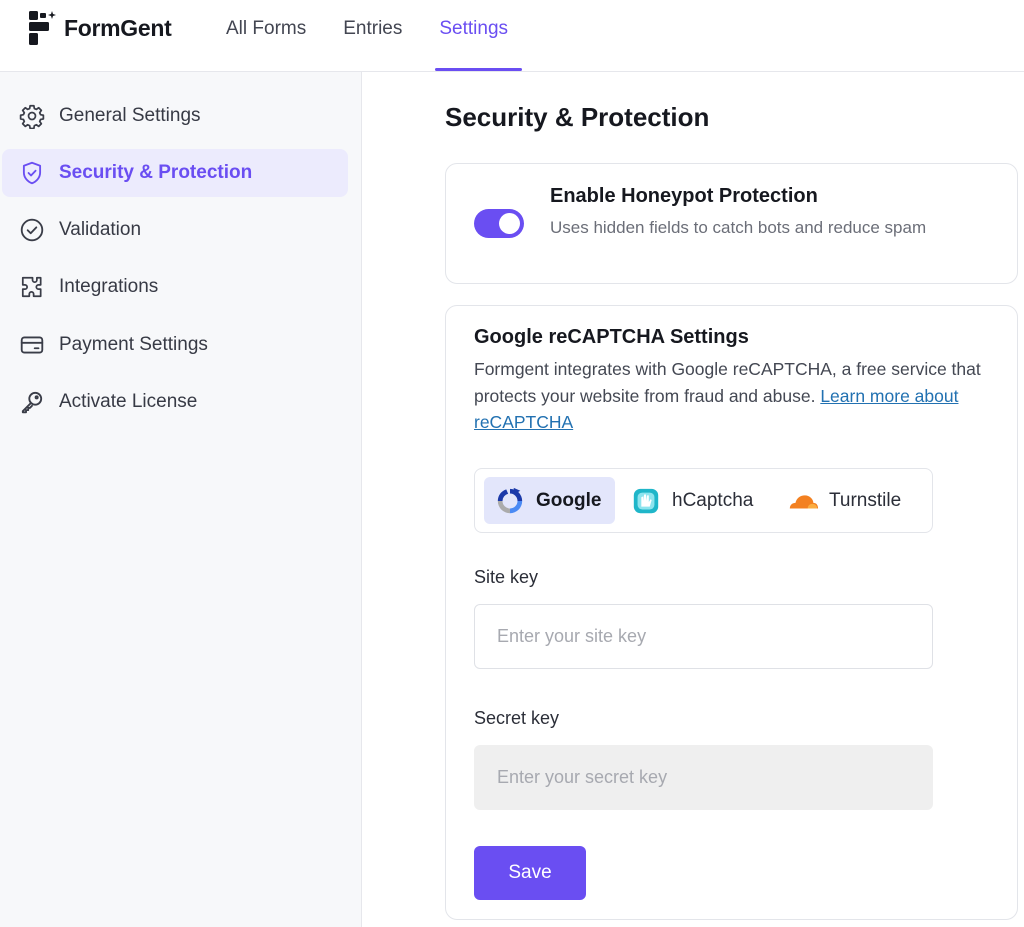 This screenshot has height=927, width=1024. What do you see at coordinates (133, 344) in the screenshot?
I see `sidebar-item-label: Payment Settings` at bounding box center [133, 344].